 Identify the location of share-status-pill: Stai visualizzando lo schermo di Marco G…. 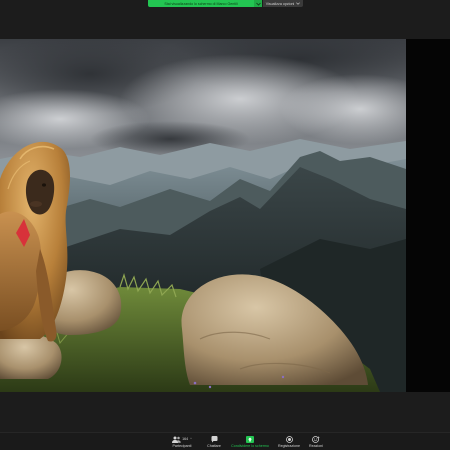
(205, 3).